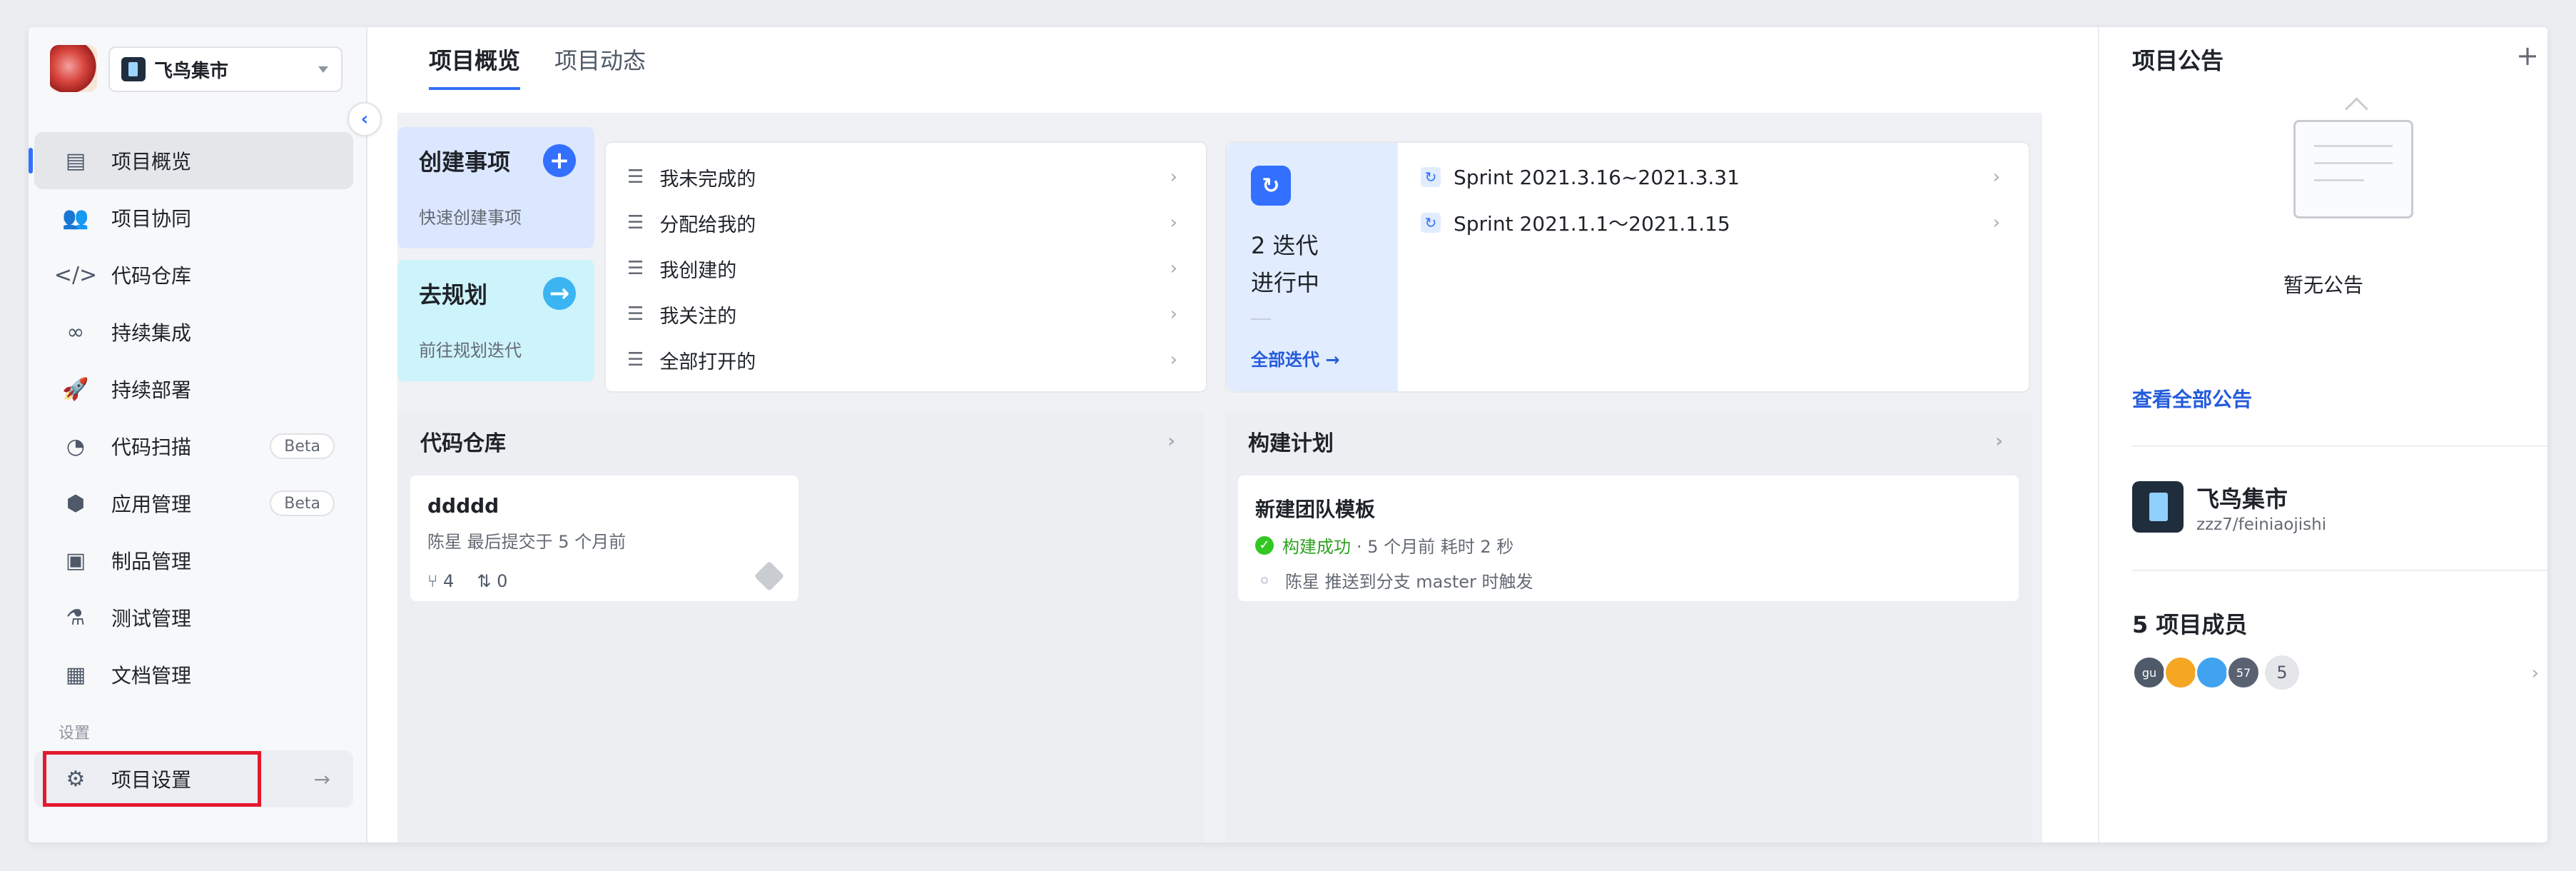 The width and height of the screenshot is (2576, 871). Describe the element at coordinates (906, 177) in the screenshot. I see `filter-item: ☰ 我未完成的 ›` at that location.